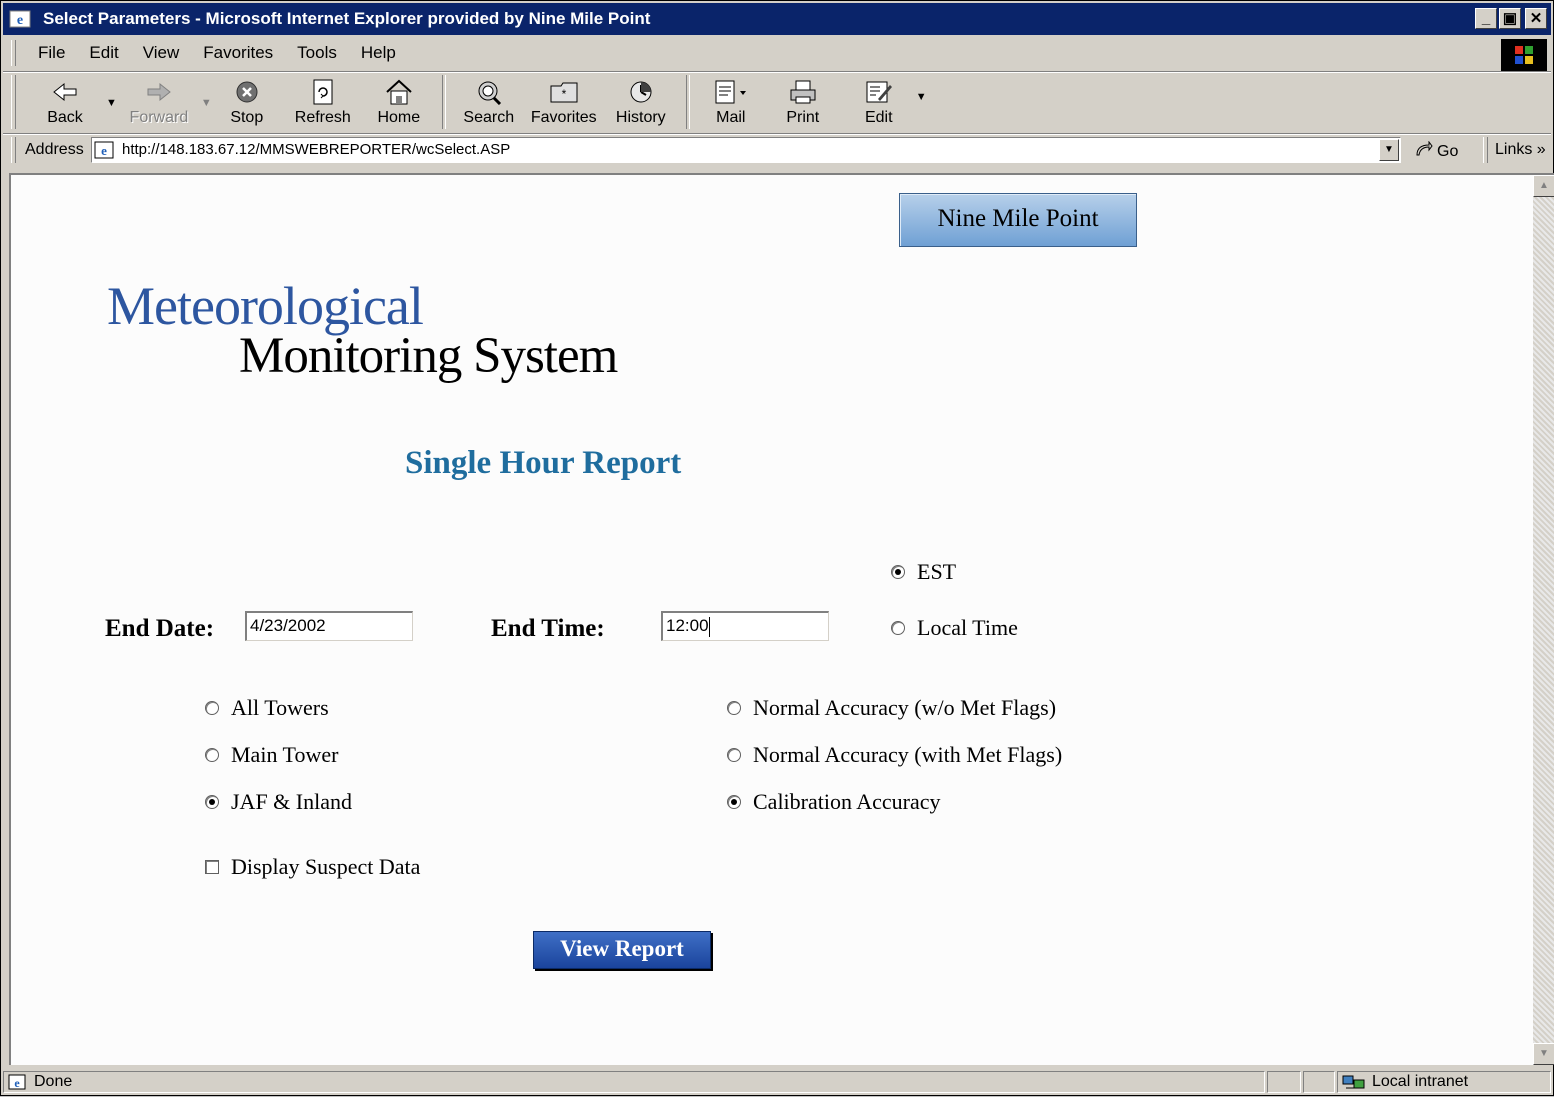 The image size is (1554, 1097). What do you see at coordinates (329, 626) in the screenshot?
I see `end-date-input: 4/23/2002` at bounding box center [329, 626].